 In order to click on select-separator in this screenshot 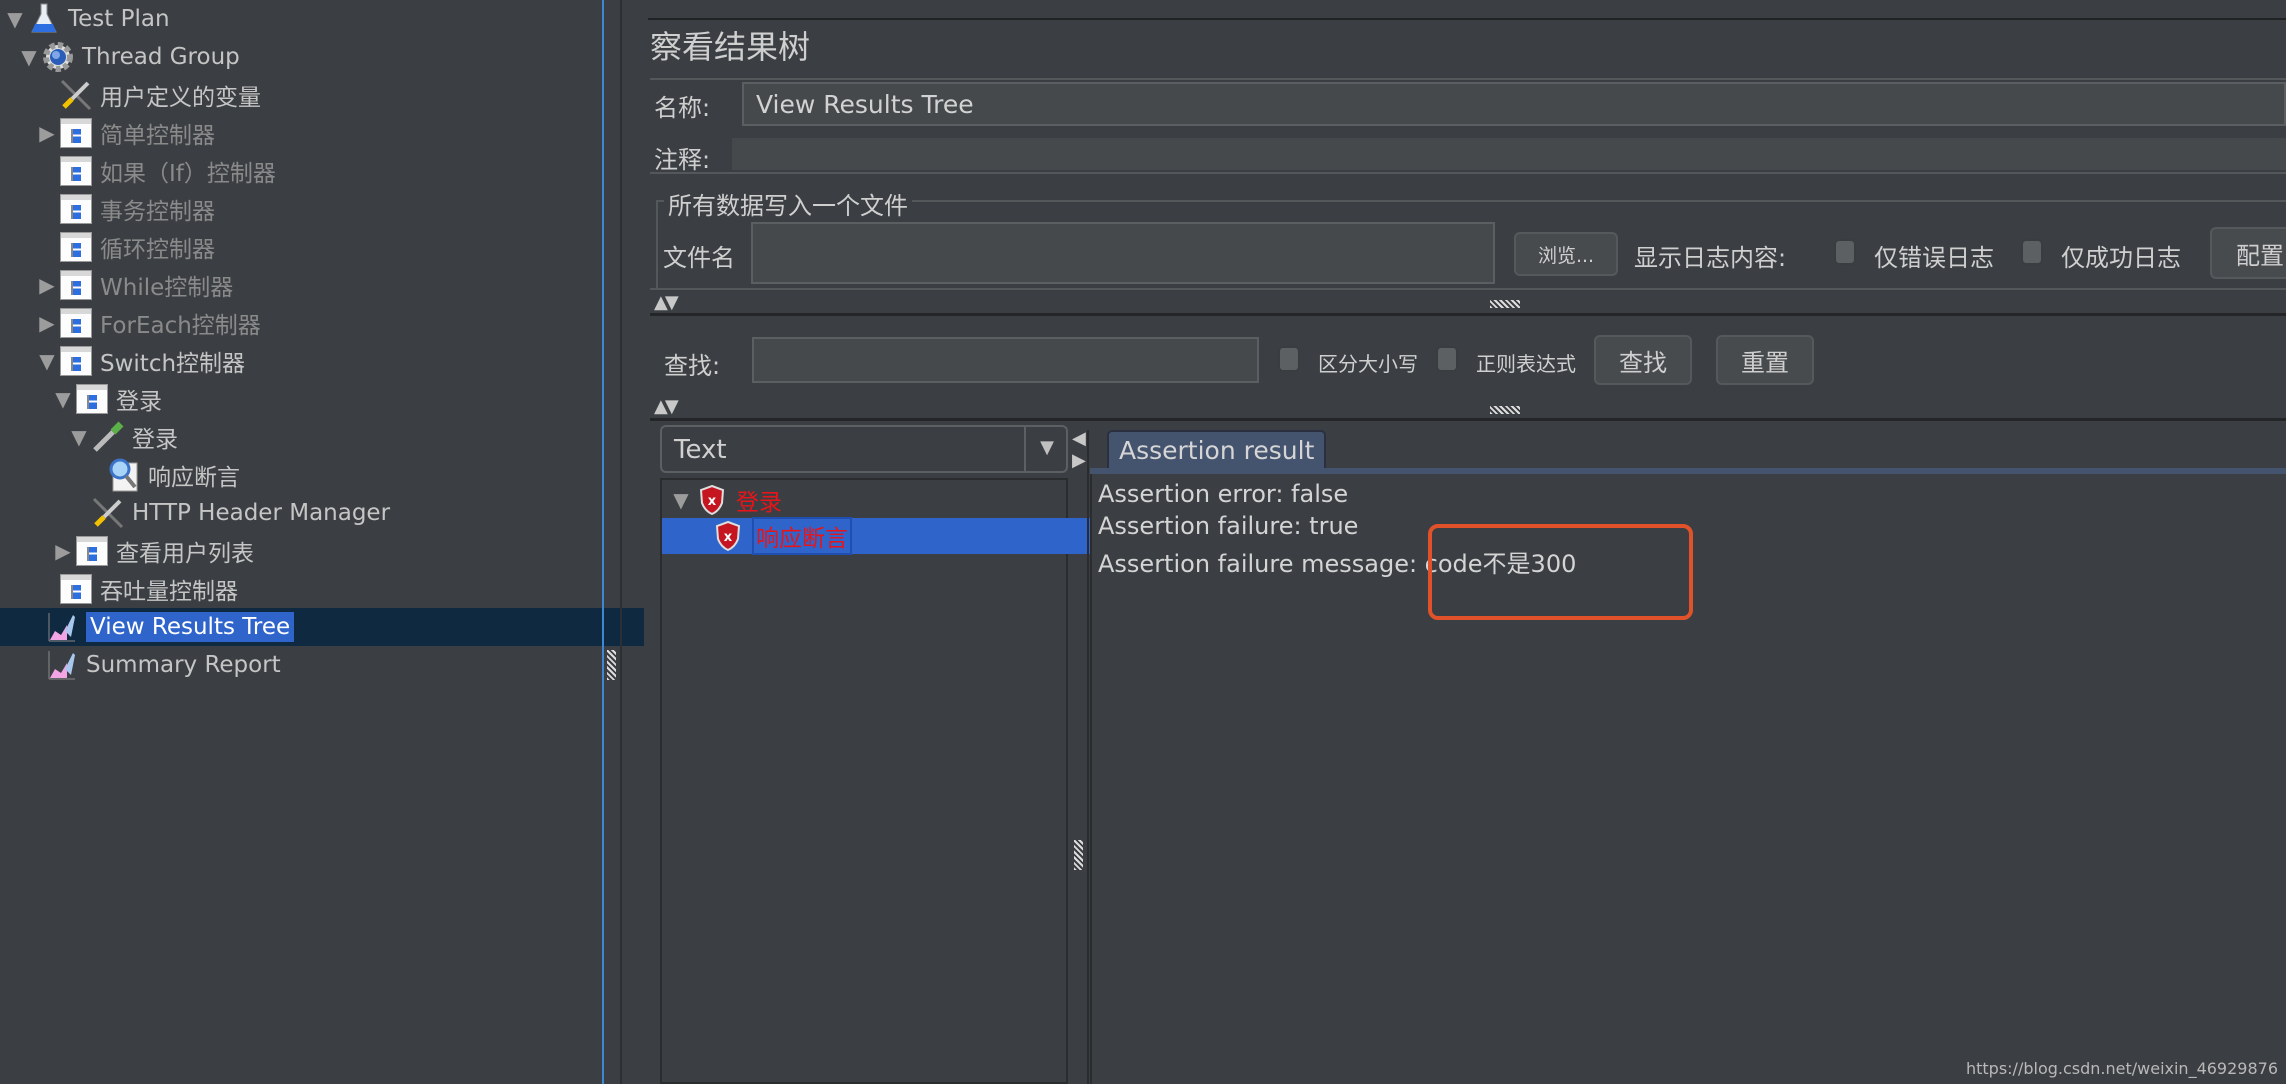, I will do `click(1025, 449)`.